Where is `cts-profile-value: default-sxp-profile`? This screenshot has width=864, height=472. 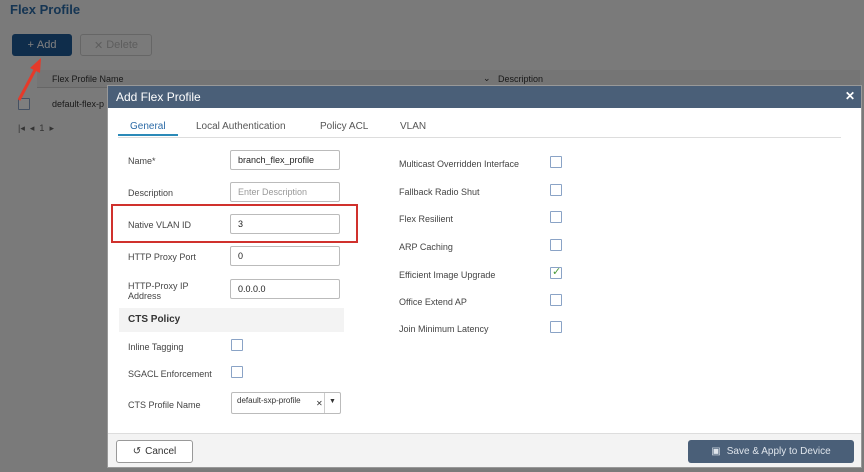
cts-profile-value: default-sxp-profile is located at coordinates (269, 400).